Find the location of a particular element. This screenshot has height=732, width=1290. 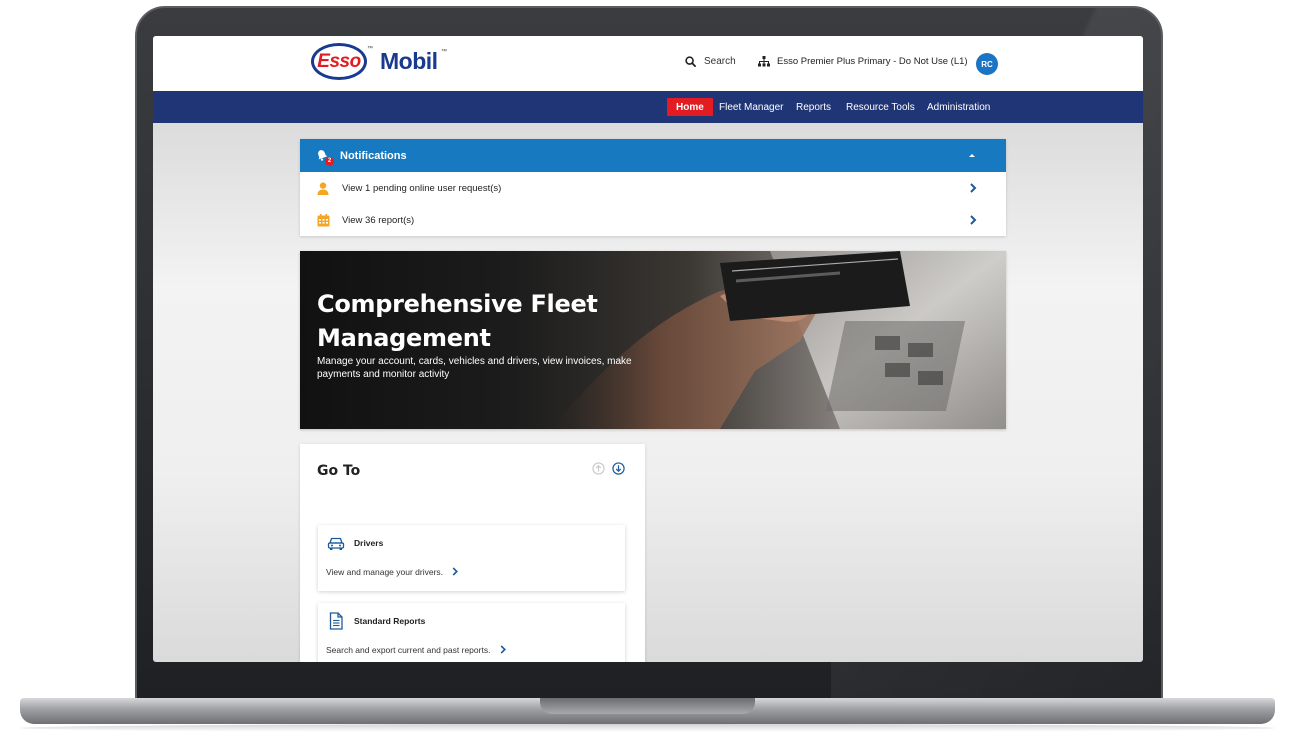

hierarchy-icon is located at coordinates (764, 61).